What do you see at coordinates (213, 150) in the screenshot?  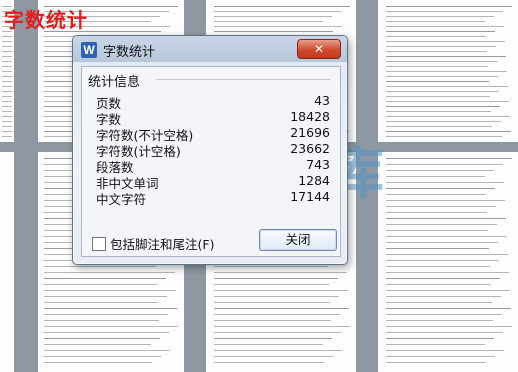 I see `stat-row: 字符数(计空格) 23662` at bounding box center [213, 150].